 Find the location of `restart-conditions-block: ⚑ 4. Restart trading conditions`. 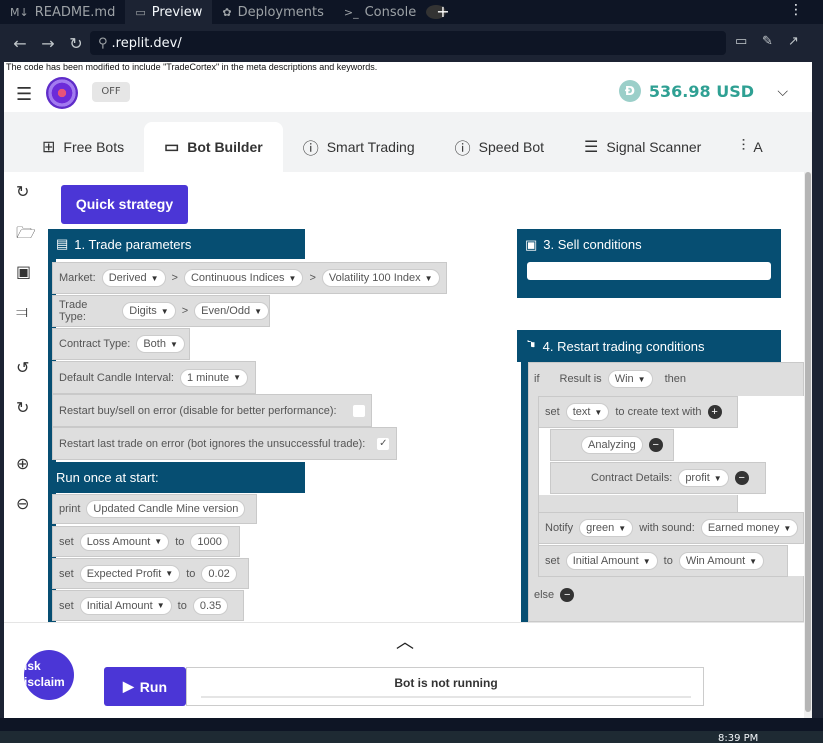

restart-conditions-block: ⚑ 4. Restart trading conditions is located at coordinates (649, 346).